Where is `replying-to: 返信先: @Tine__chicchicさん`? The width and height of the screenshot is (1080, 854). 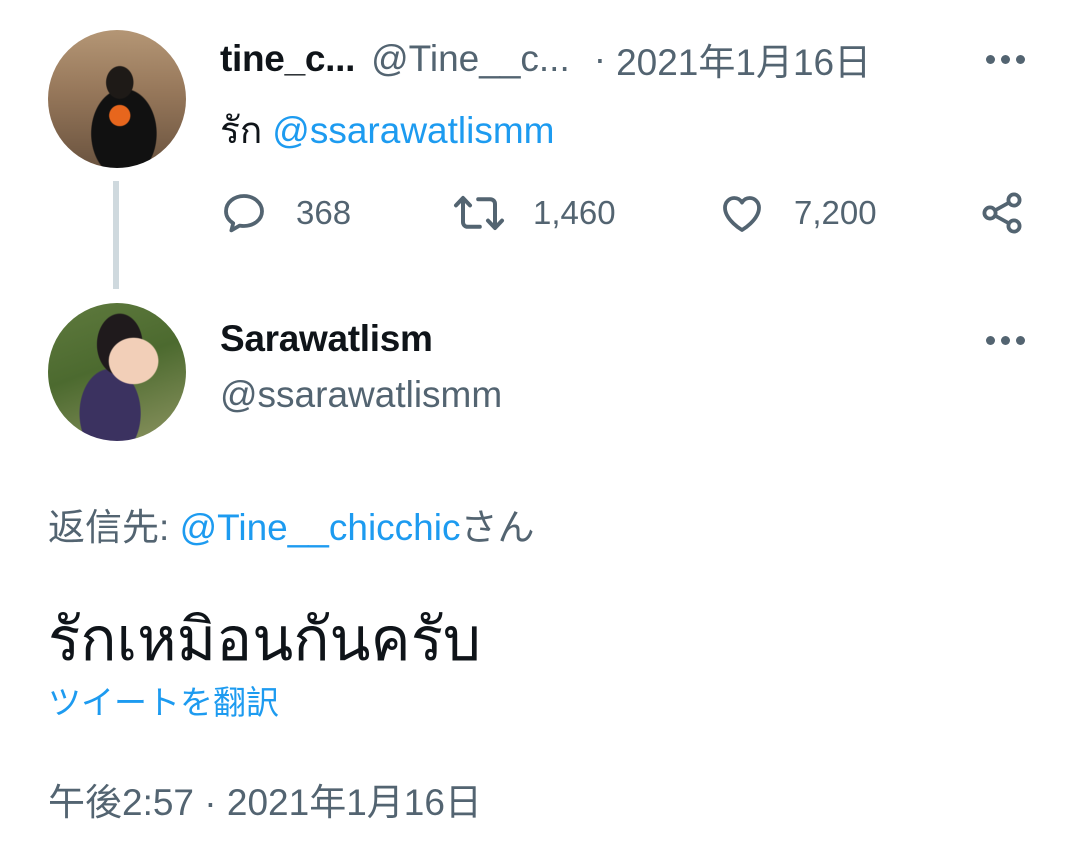
replying-to: 返信先: @Tine__chicchicさん is located at coordinates (291, 524).